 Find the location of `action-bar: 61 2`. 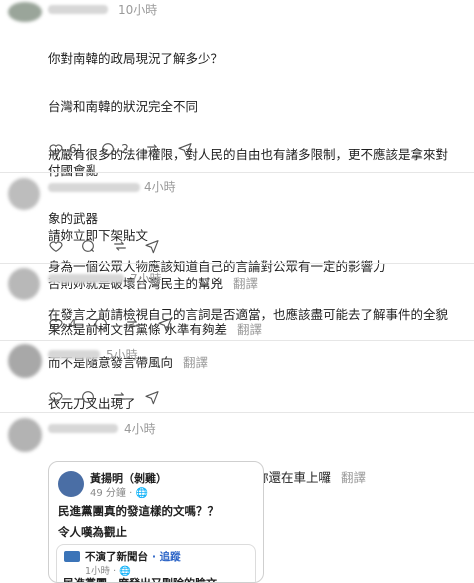

action-bar: 61 2 is located at coordinates (120, 149).